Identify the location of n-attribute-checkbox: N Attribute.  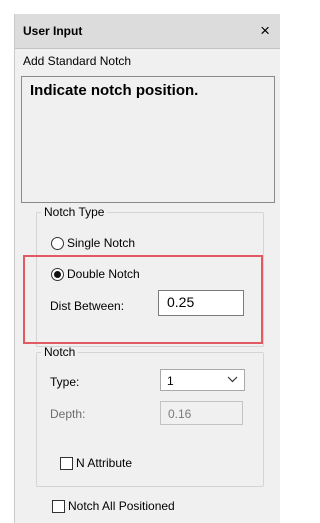
(96, 463).